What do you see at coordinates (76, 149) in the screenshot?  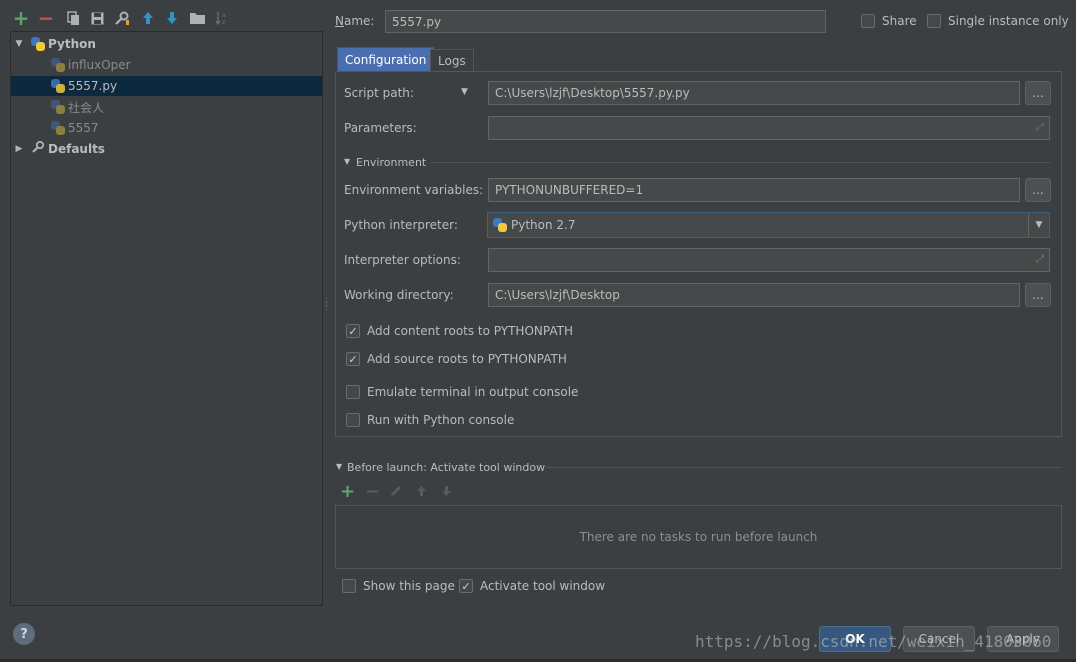 I see `tree-group-label: Defaults` at bounding box center [76, 149].